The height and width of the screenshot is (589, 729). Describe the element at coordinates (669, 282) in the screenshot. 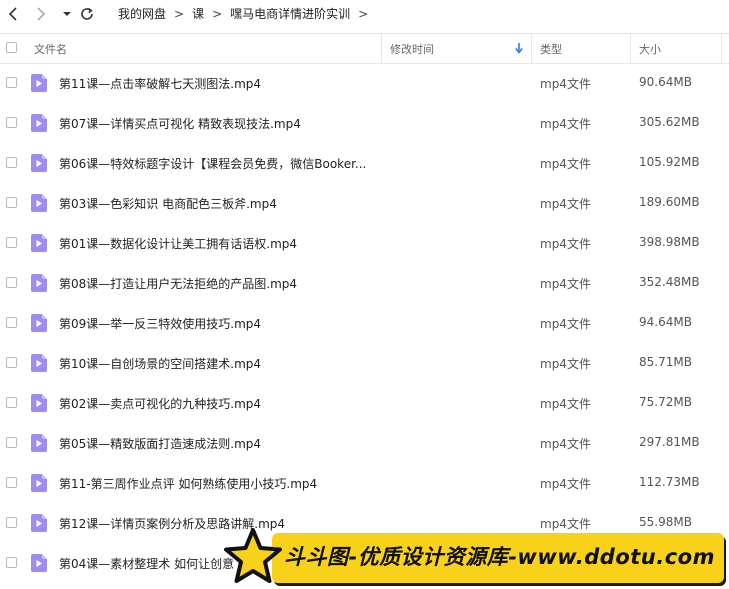

I see `file-size: 352.48MB` at that location.